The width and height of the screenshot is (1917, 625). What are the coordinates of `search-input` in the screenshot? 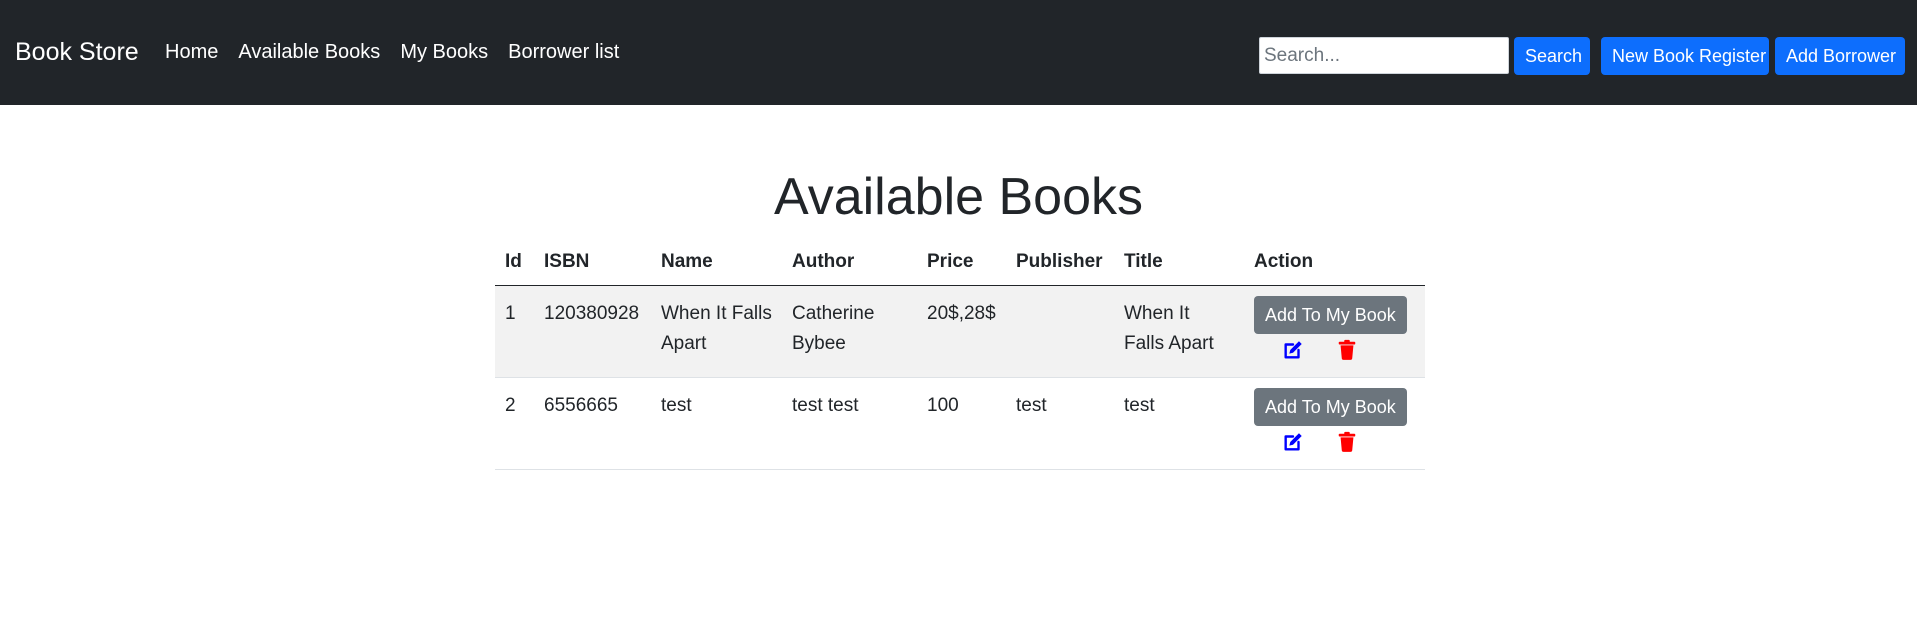 It's located at (1384, 55).